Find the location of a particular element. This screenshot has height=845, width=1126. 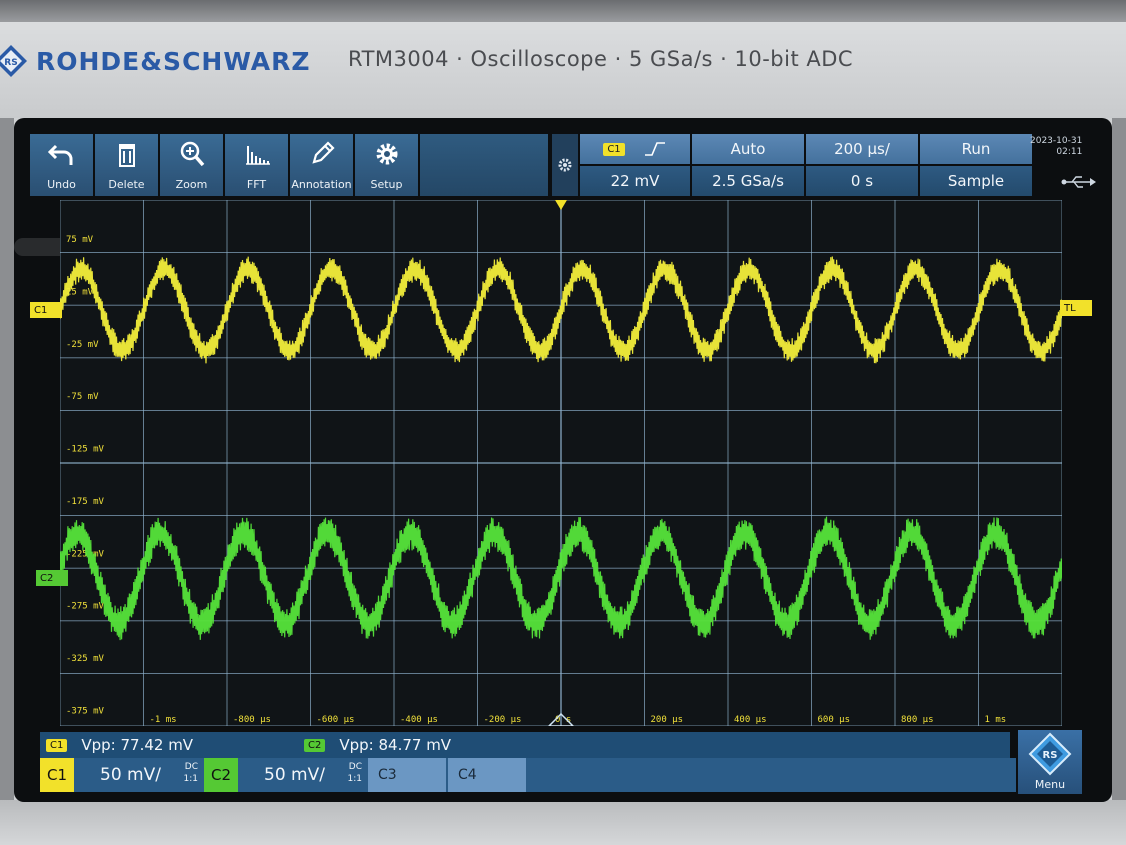

c1-offset-marker: C1 is located at coordinates (46, 310).